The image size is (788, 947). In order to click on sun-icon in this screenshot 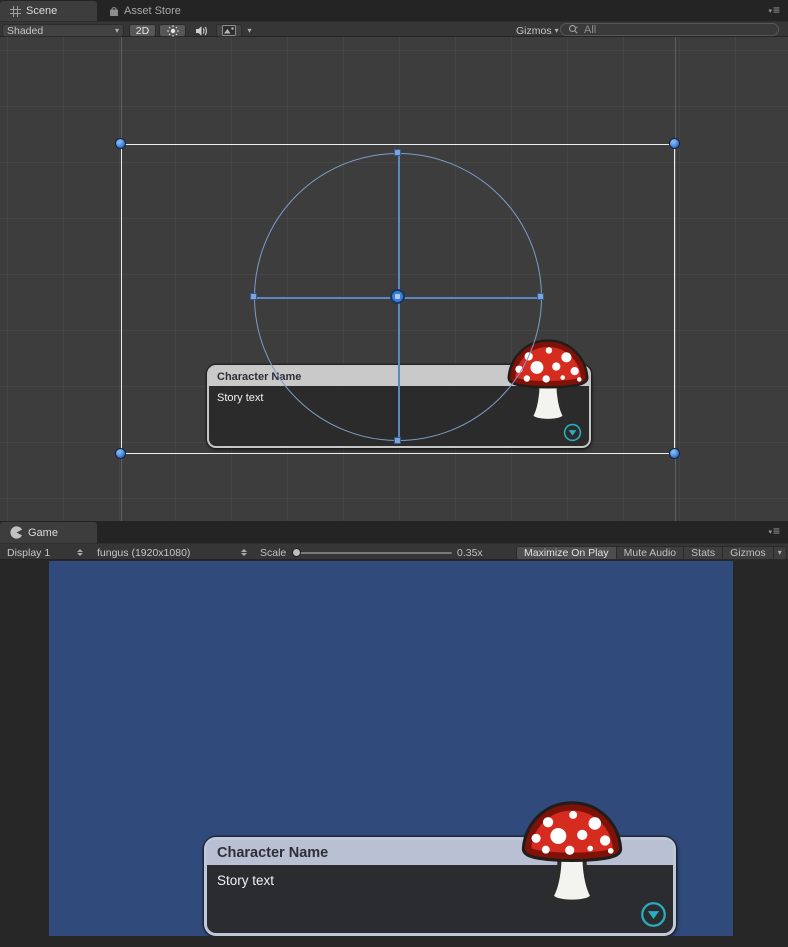, I will do `click(172, 30)`.